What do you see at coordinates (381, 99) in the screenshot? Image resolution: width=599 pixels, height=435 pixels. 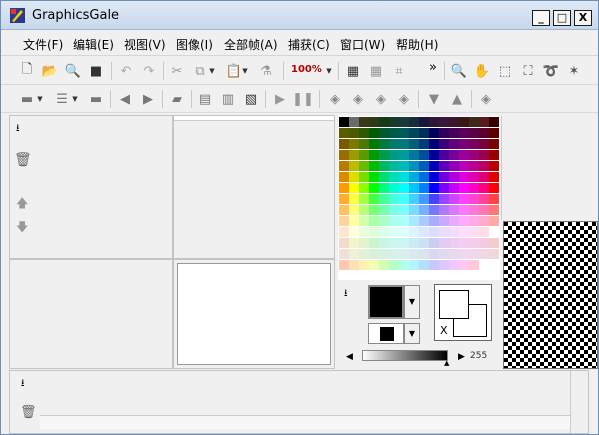 I see `delete-layer-icon: ◈` at bounding box center [381, 99].